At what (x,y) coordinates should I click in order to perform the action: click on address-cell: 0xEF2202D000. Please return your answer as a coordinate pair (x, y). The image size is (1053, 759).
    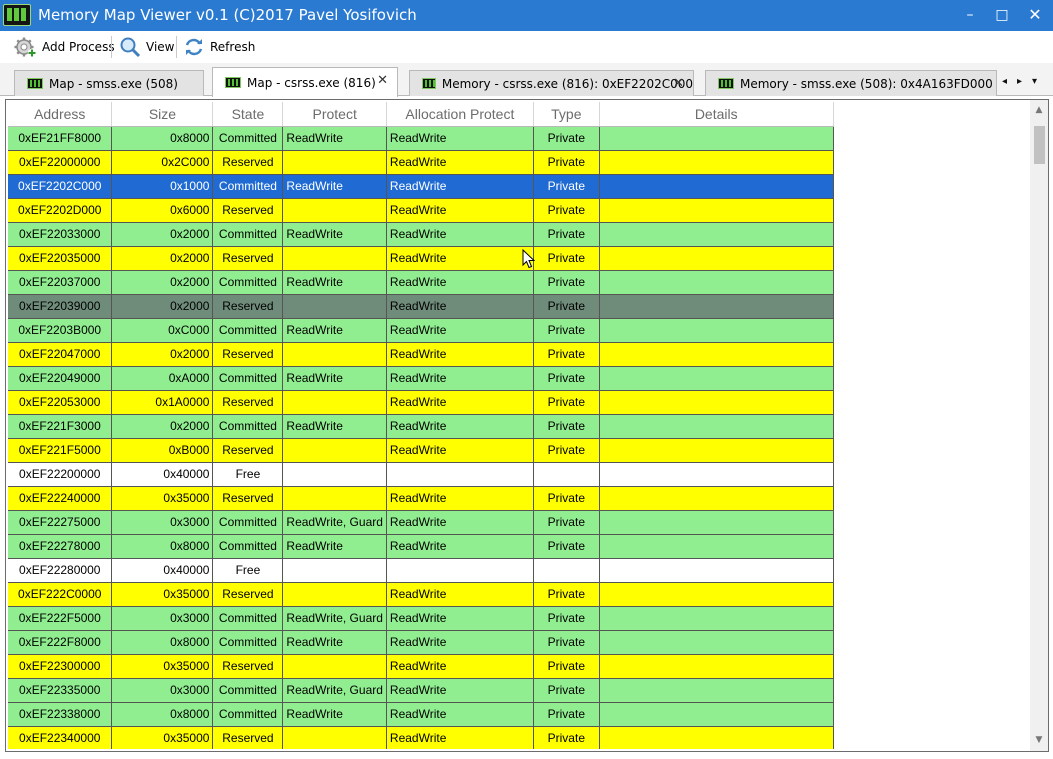
    Looking at the image, I should click on (60, 210).